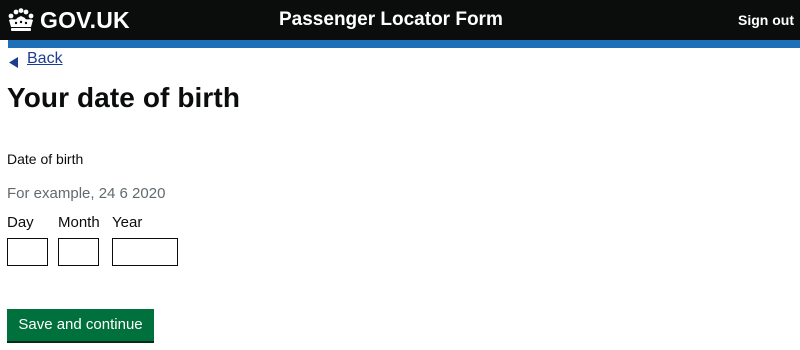  What do you see at coordinates (45, 159) in the screenshot?
I see `date-of-birth-label: Date of birth` at bounding box center [45, 159].